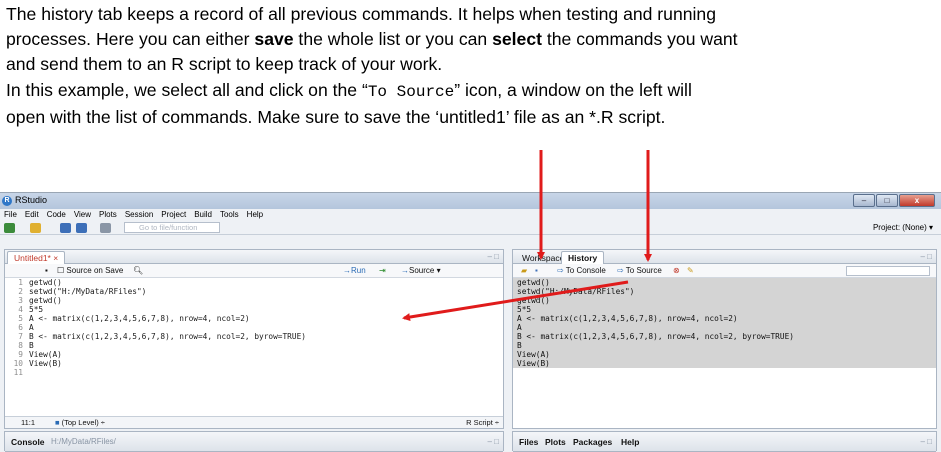 This screenshot has width=941, height=452. I want to click on files-pane: Files Plots Packages Help – □, so click(724, 441).